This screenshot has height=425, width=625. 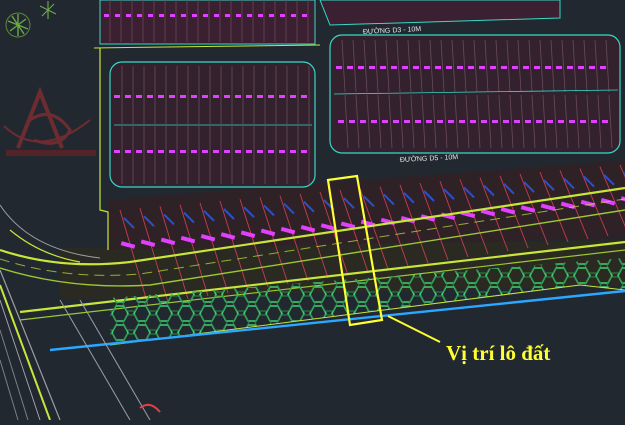 What do you see at coordinates (104, 149) in the screenshot?
I see `zone-boundary` at bounding box center [104, 149].